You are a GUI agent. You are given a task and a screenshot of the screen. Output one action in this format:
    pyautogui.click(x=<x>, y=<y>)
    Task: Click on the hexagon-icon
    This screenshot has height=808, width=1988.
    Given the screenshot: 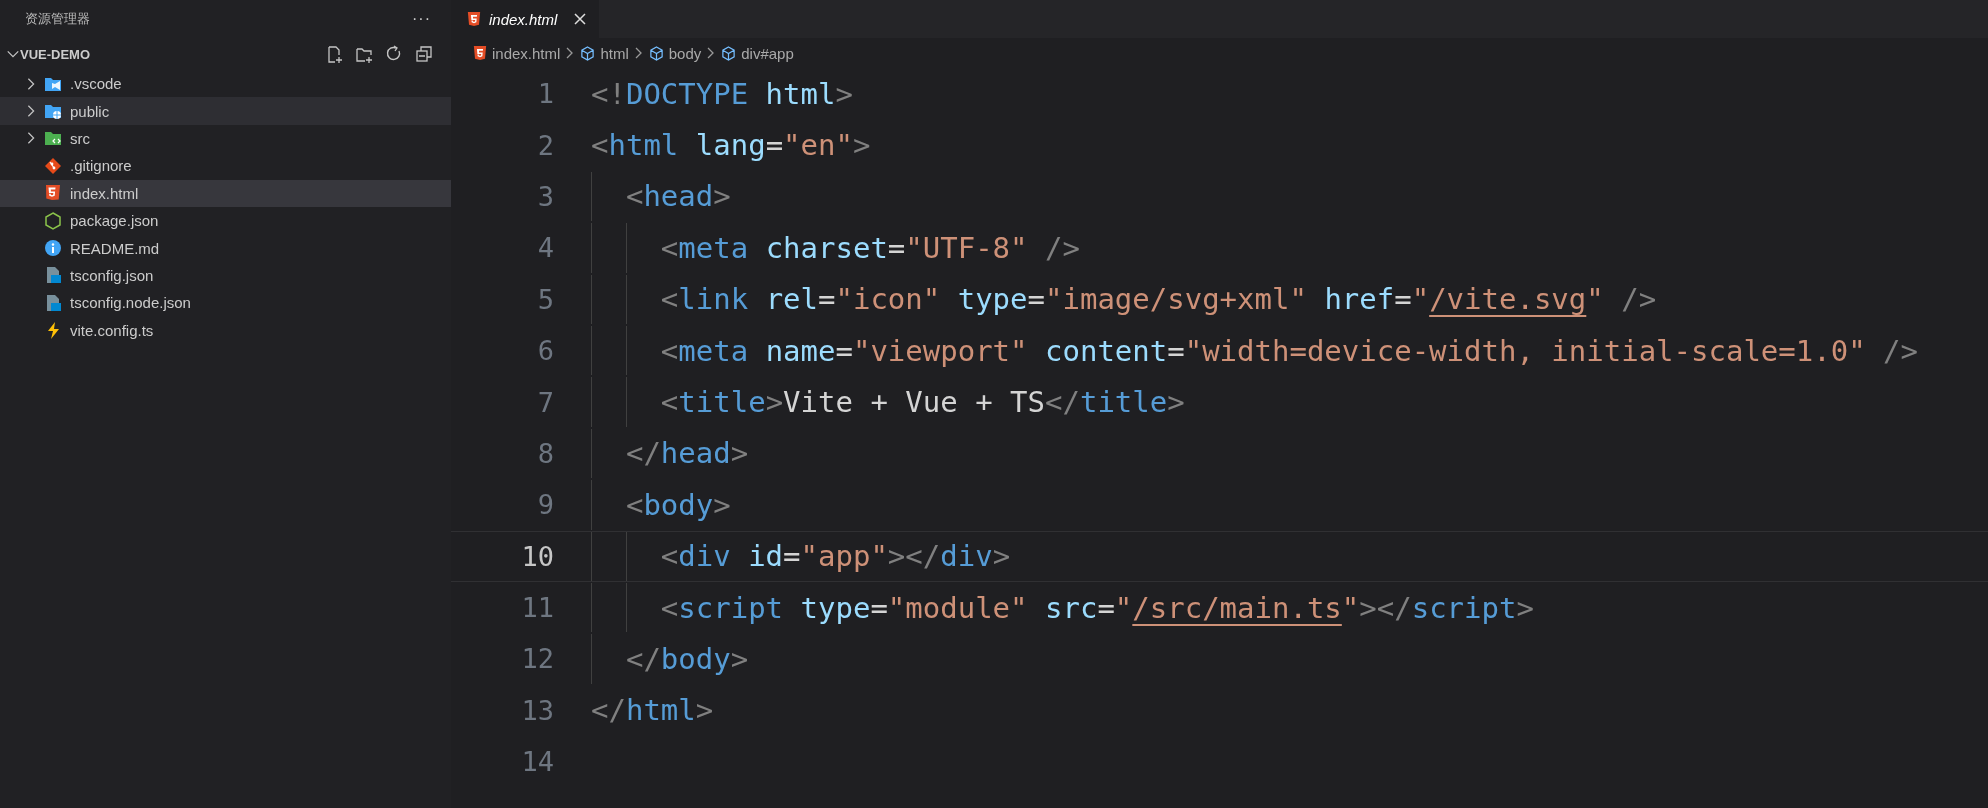 What is the action you would take?
    pyautogui.click(x=53, y=220)
    